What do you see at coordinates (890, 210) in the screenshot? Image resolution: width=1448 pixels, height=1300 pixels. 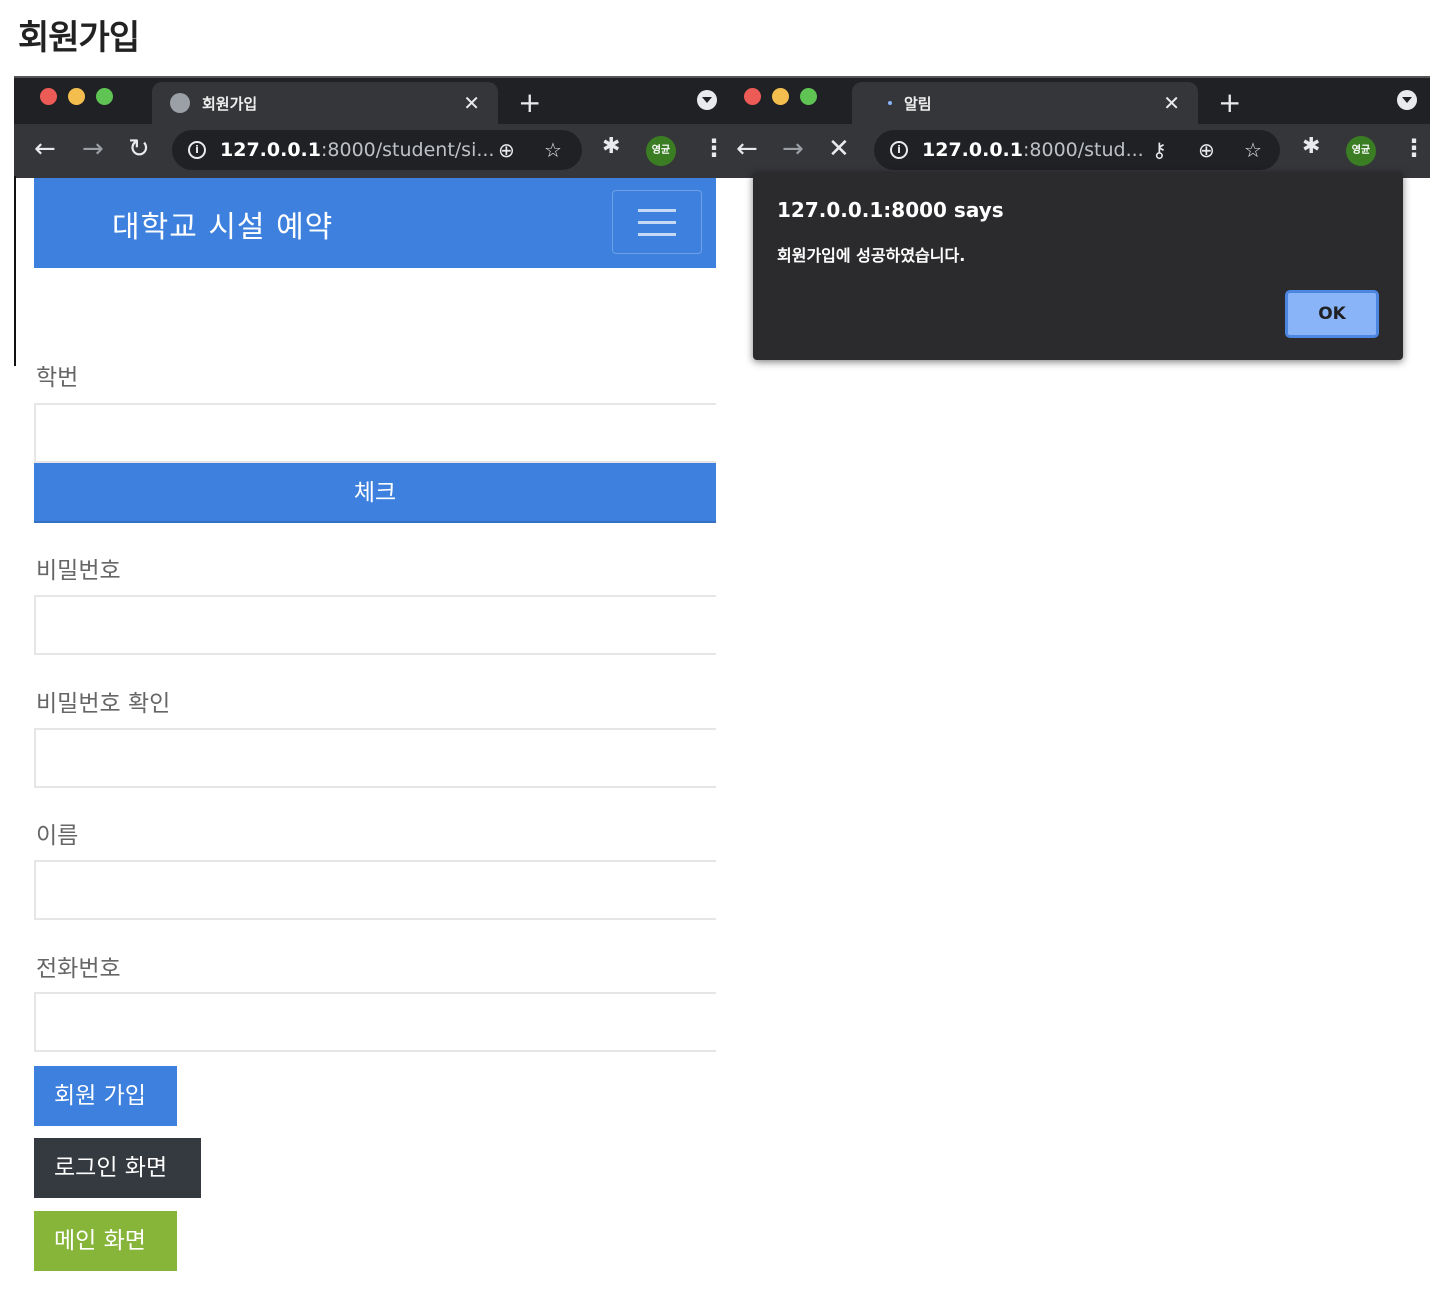 I see `alert-title: 127.0.0.1:8000 says` at bounding box center [890, 210].